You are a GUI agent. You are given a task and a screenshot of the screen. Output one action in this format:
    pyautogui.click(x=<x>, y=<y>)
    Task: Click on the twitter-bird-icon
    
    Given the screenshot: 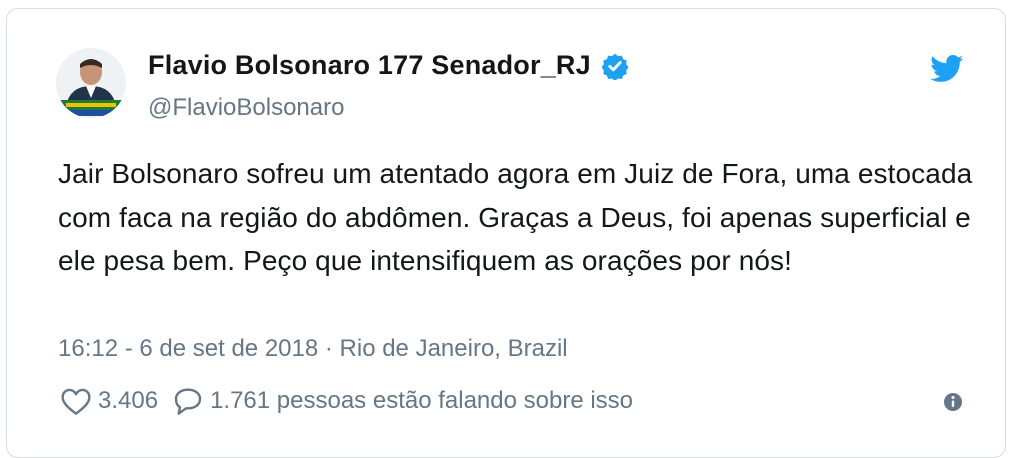 What is the action you would take?
    pyautogui.click(x=947, y=69)
    